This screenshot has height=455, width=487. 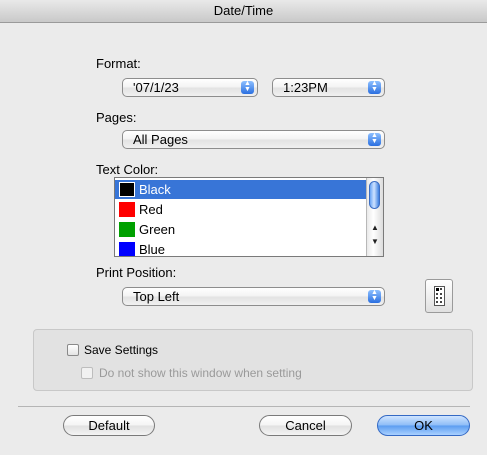 I want to click on time-format-popup: 1:23PM ▲ ▼, so click(x=328, y=87).